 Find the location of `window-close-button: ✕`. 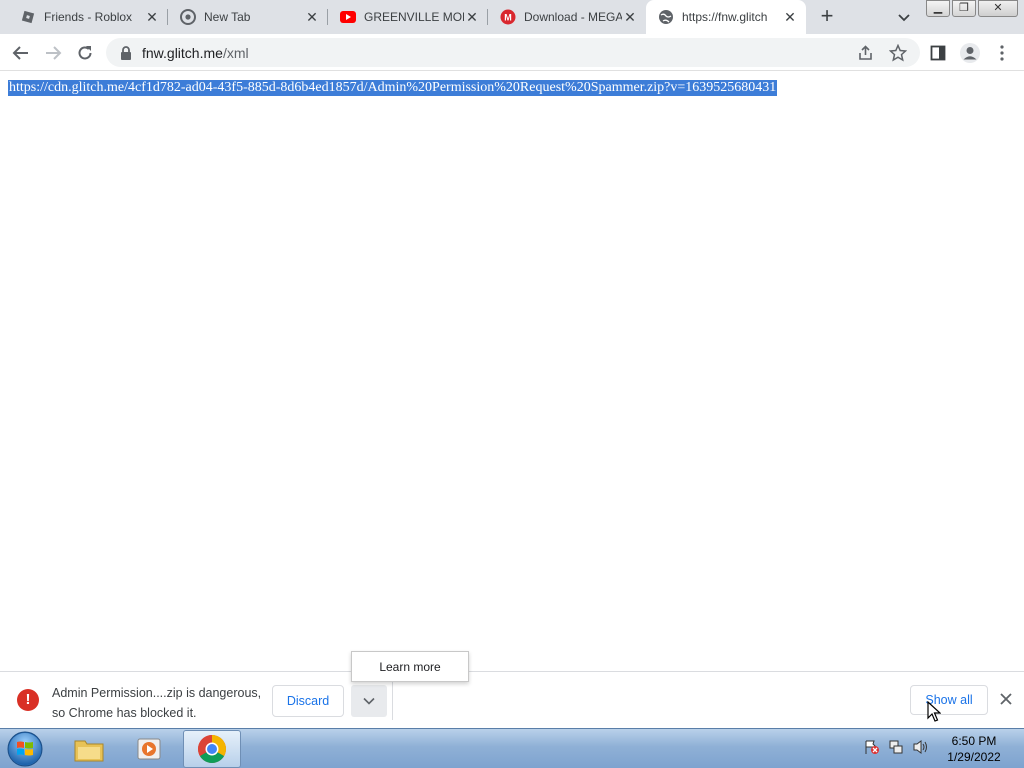

window-close-button: ✕ is located at coordinates (998, 8).